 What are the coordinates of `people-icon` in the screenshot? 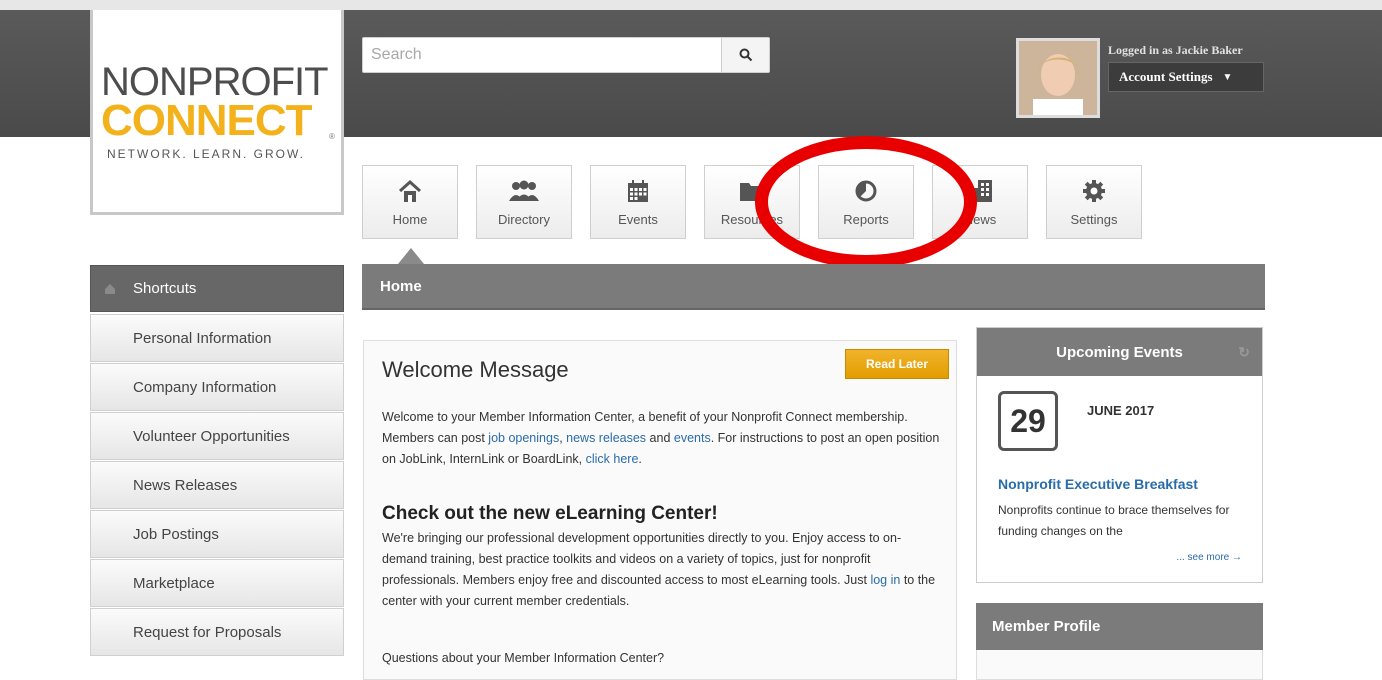 It's located at (524, 190).